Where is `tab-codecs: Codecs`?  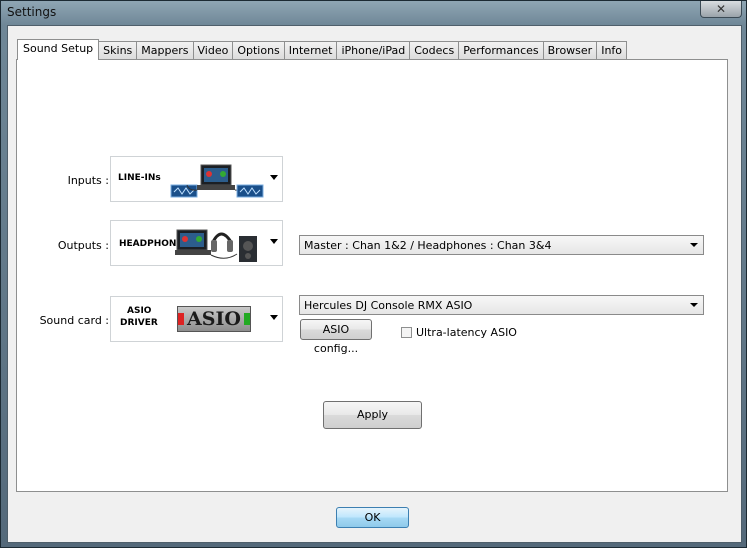
tab-codecs: Codecs is located at coordinates (434, 50).